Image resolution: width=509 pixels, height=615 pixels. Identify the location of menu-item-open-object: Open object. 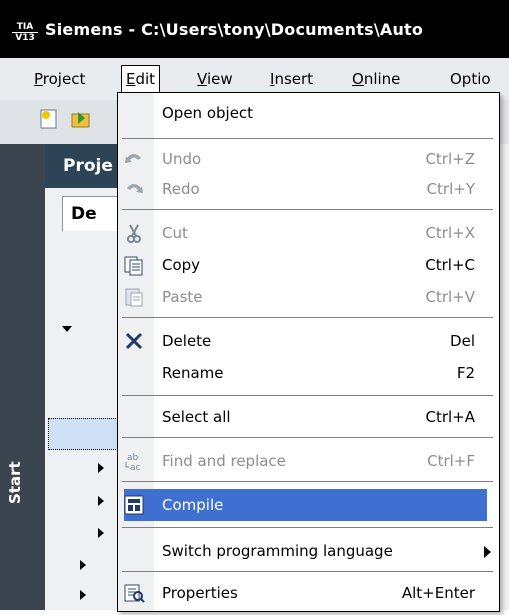
(308, 113).